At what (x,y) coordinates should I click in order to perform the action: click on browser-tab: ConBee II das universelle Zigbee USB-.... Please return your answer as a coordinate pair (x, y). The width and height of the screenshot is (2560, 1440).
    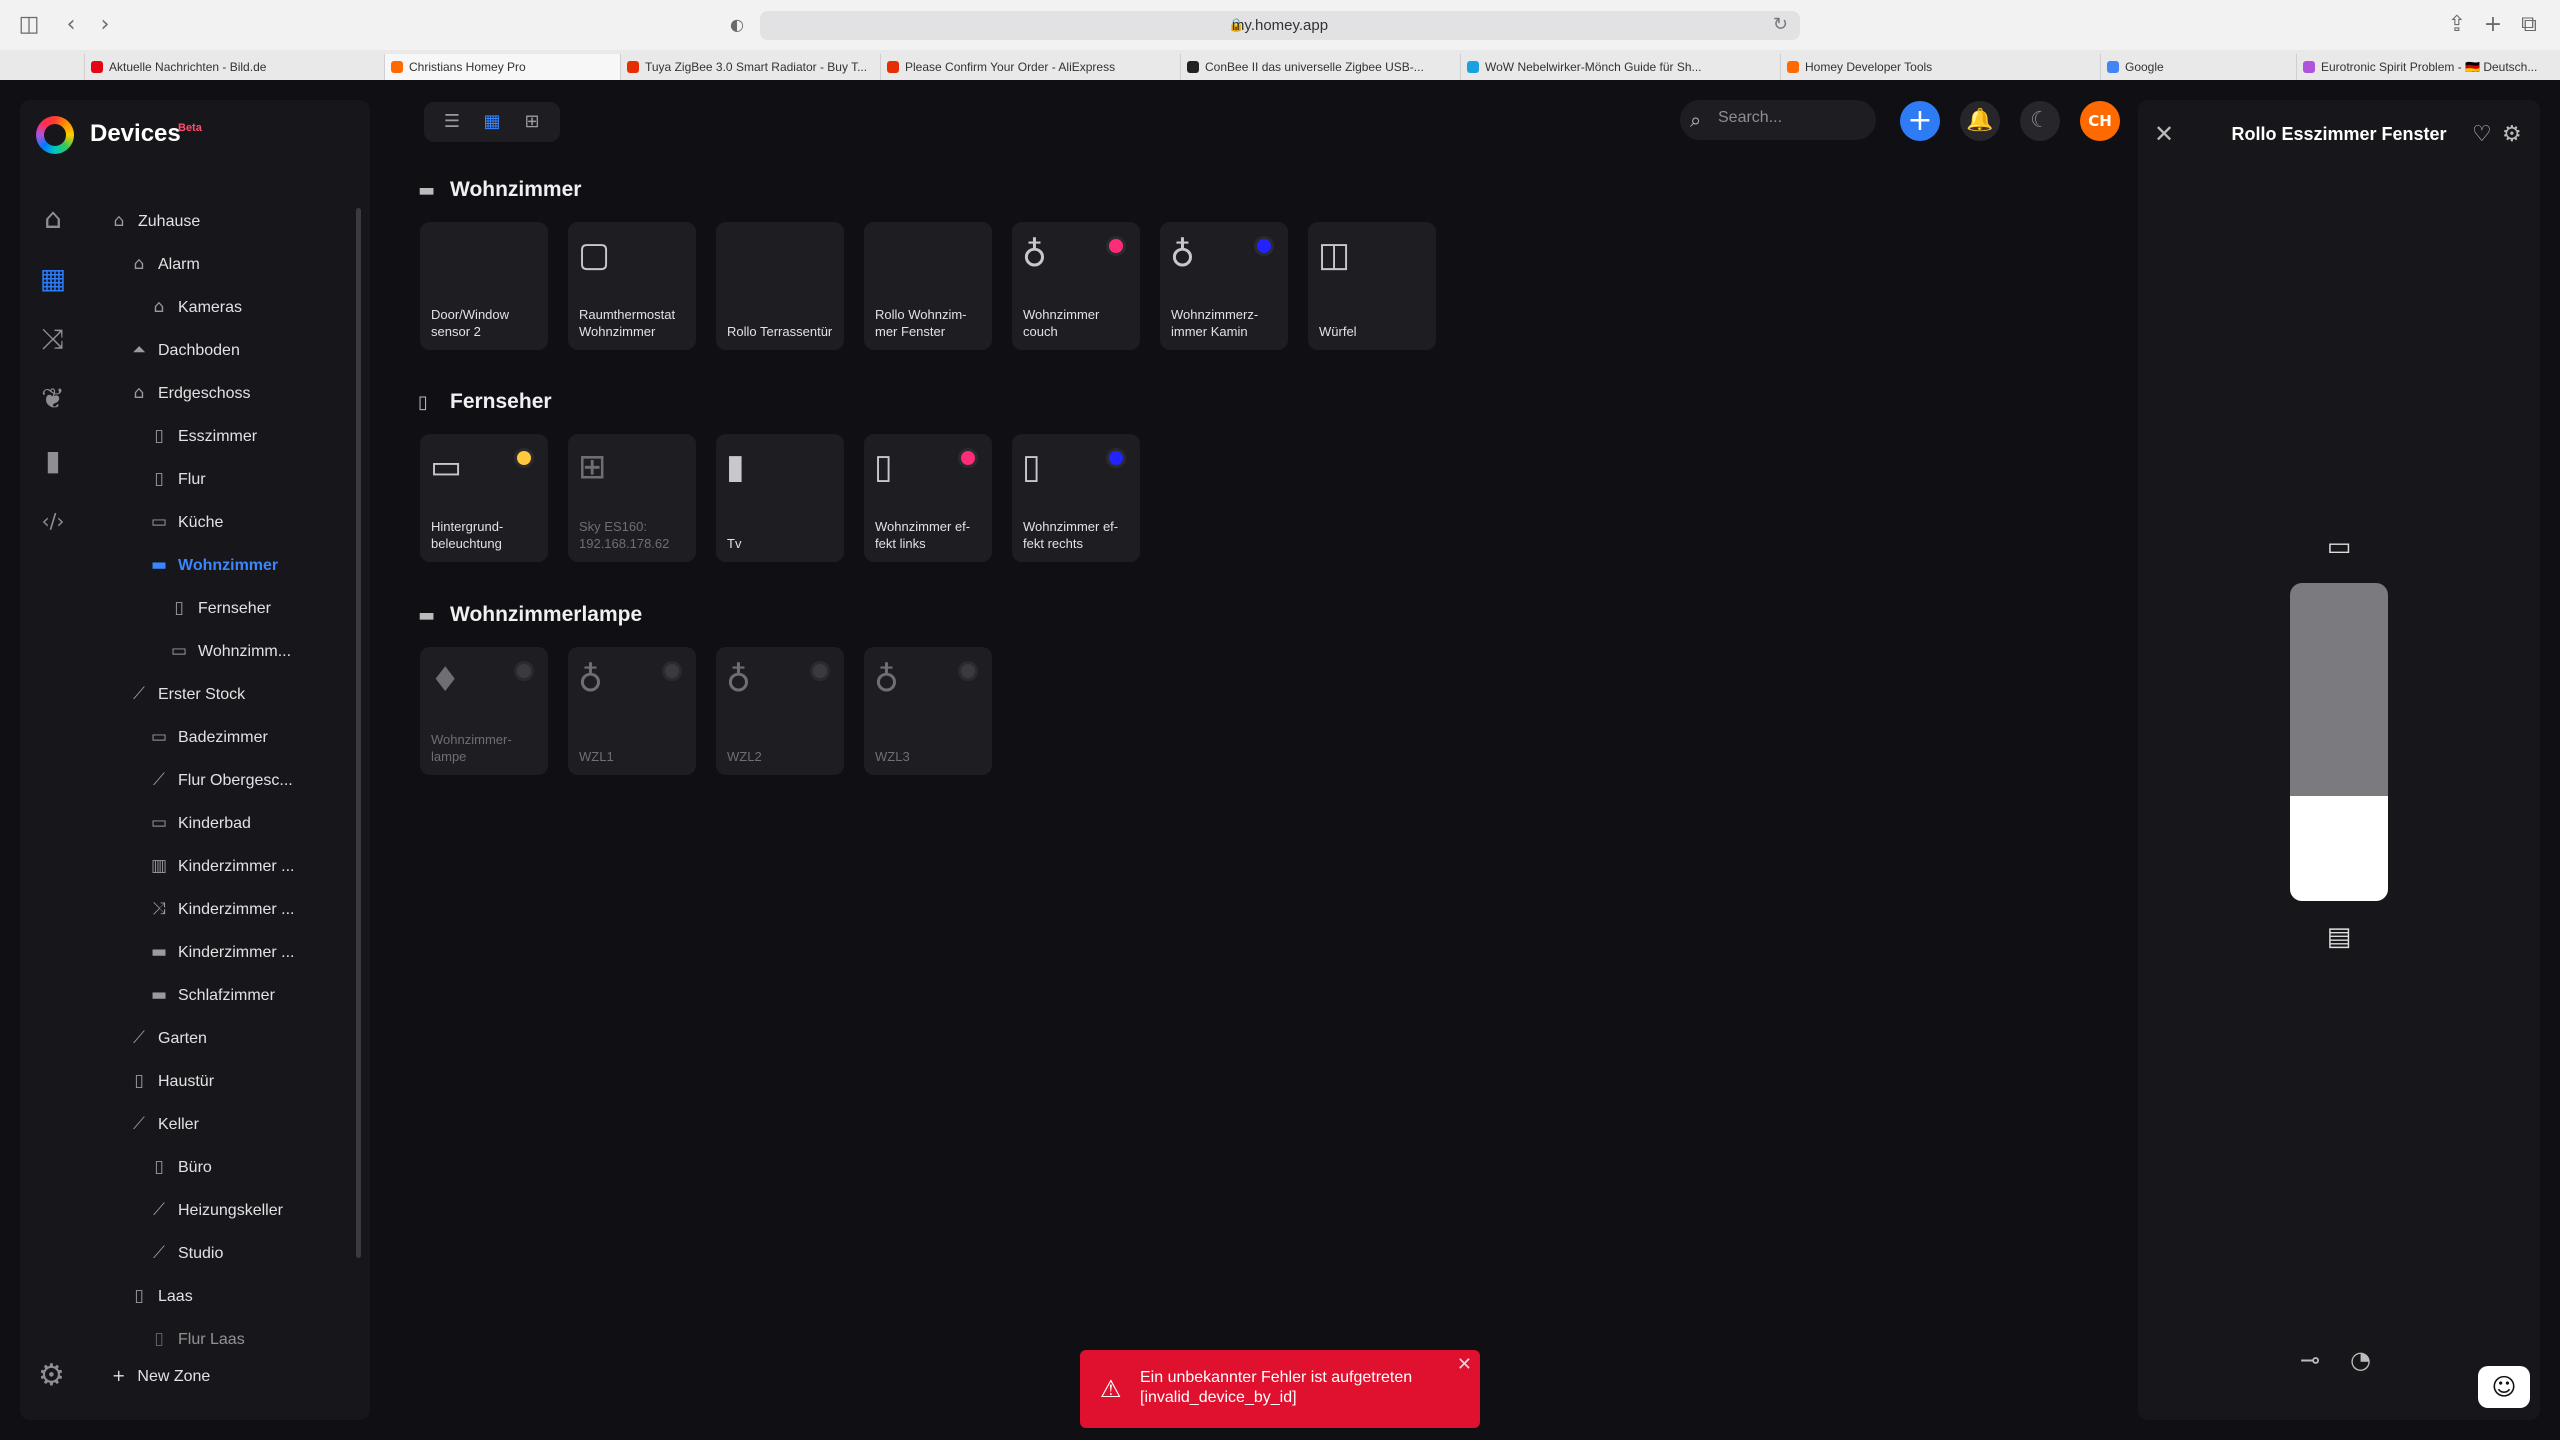
    Looking at the image, I should click on (1320, 67).